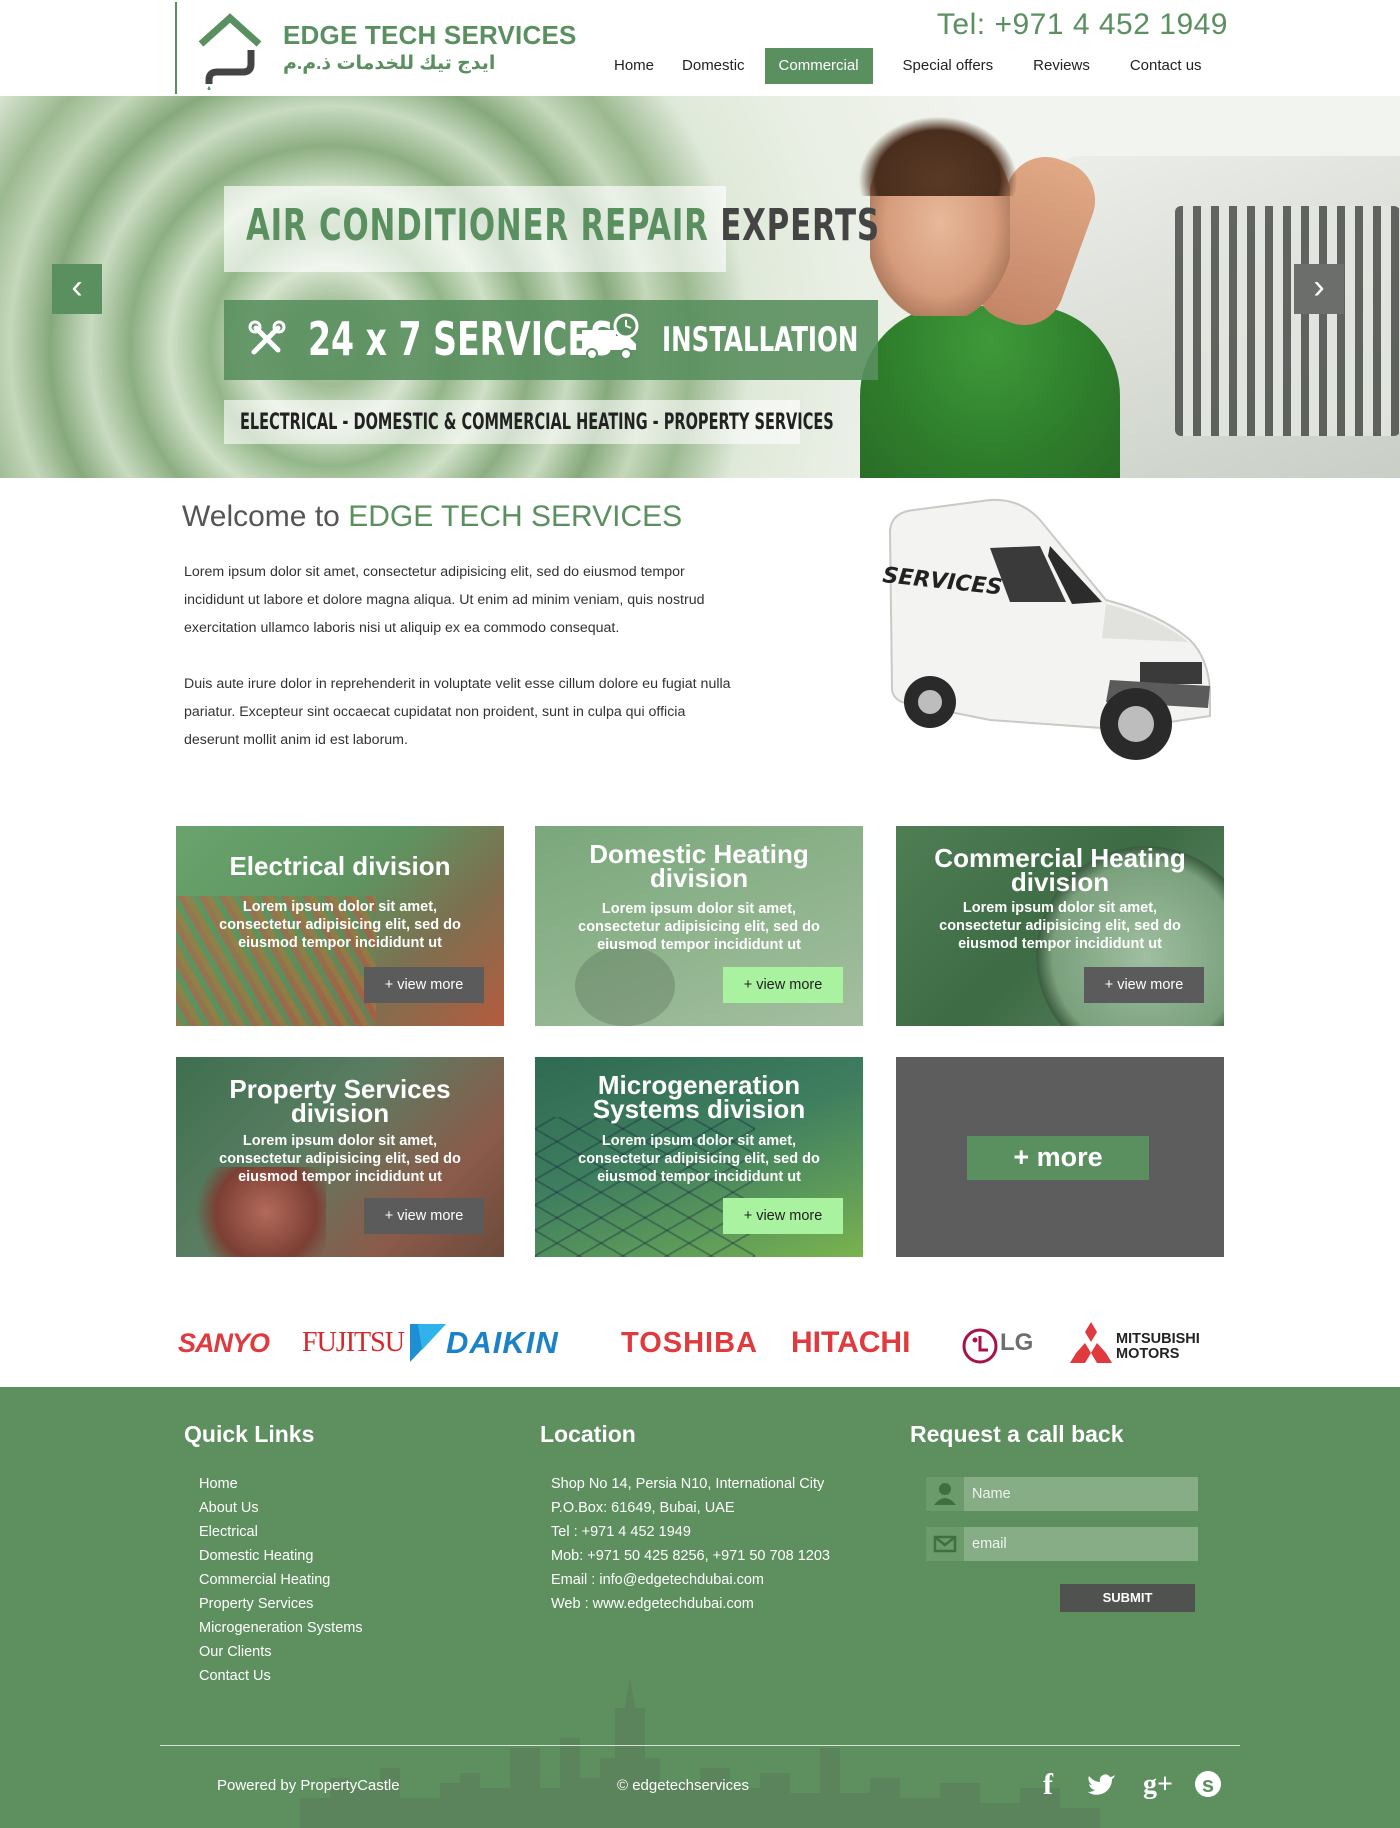 The image size is (1400, 1828). I want to click on tile-title-line: Electrical division, so click(340, 866).